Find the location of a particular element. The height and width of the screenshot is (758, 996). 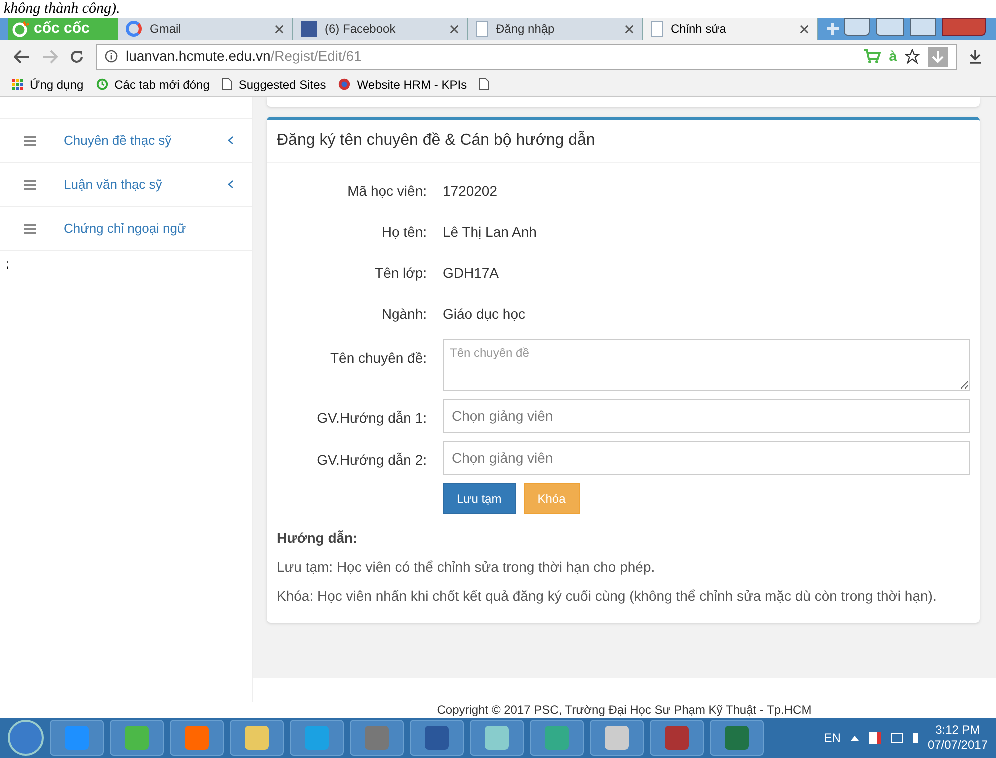

bookmark-link: Website HRM - KPIs is located at coordinates (412, 85).